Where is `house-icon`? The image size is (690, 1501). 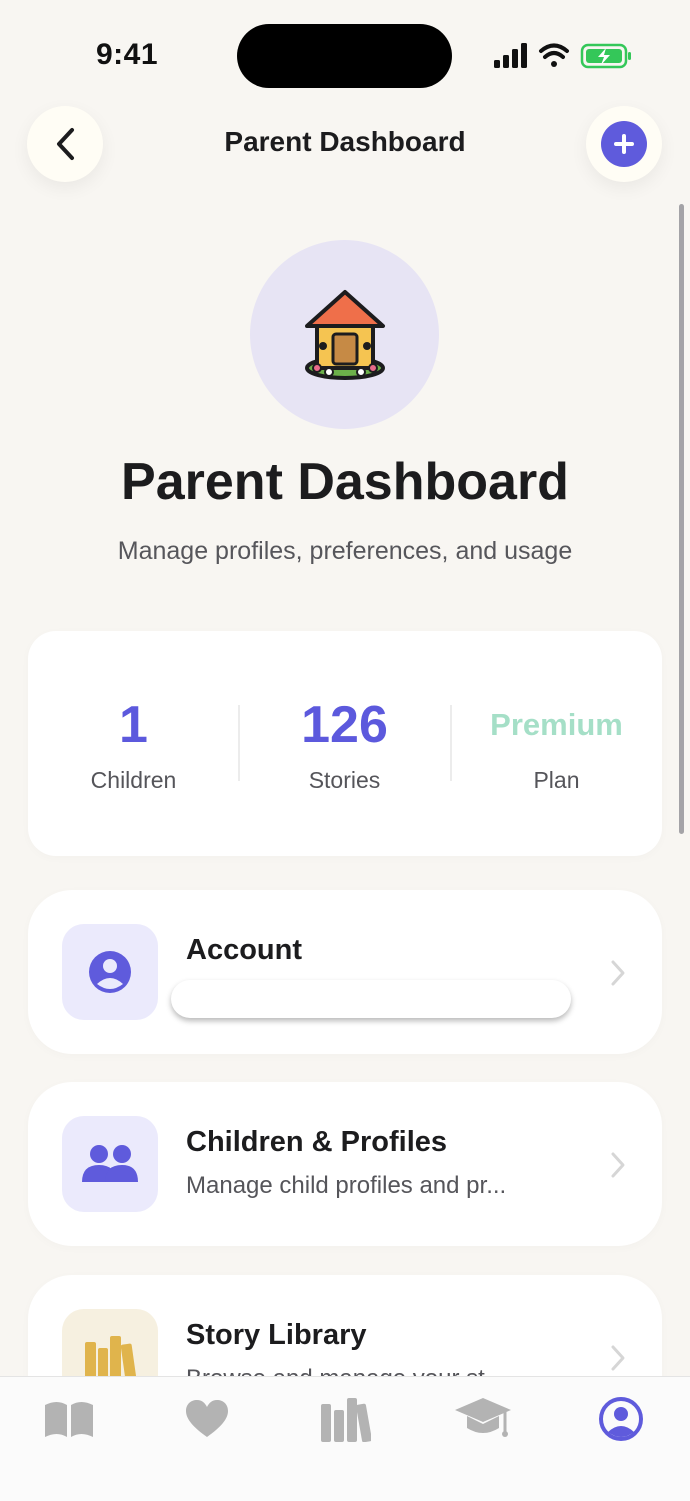 house-icon is located at coordinates (344, 334).